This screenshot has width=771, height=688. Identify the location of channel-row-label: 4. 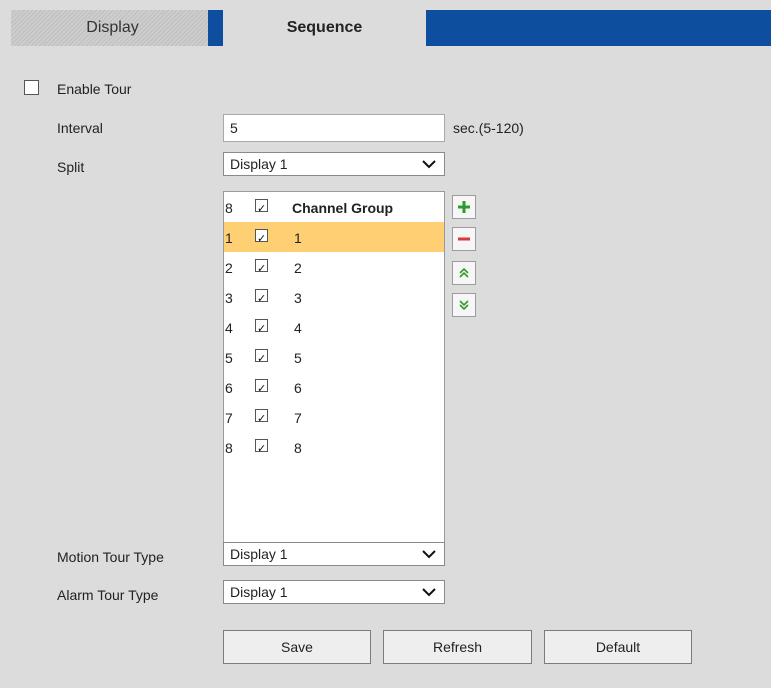
(298, 328).